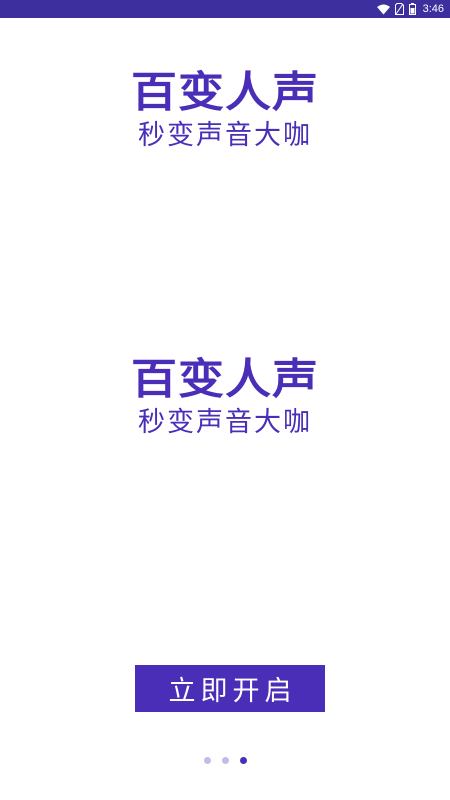 This screenshot has width=450, height=800. Describe the element at coordinates (433, 9) in the screenshot. I see `status-time: 3:46` at that location.